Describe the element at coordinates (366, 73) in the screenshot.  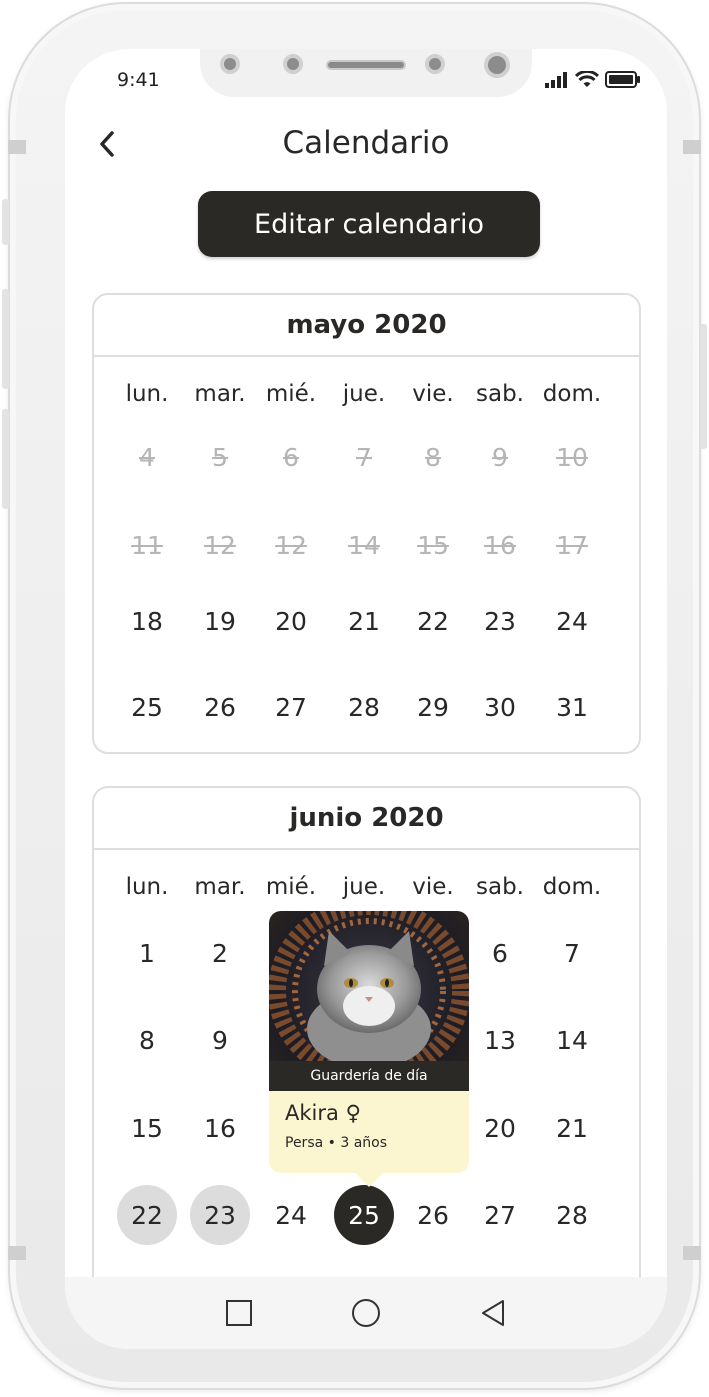
I see `notch` at that location.